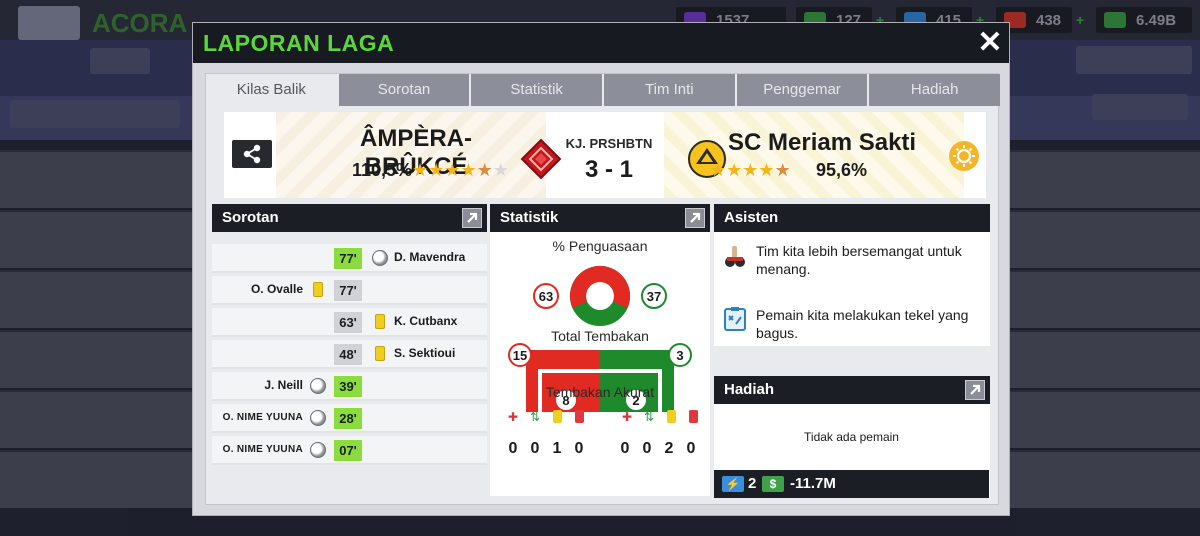 The width and height of the screenshot is (1200, 536). Describe the element at coordinates (660, 417) in the screenshot. I see `away-discipline-icons: ✚ ⇅` at that location.